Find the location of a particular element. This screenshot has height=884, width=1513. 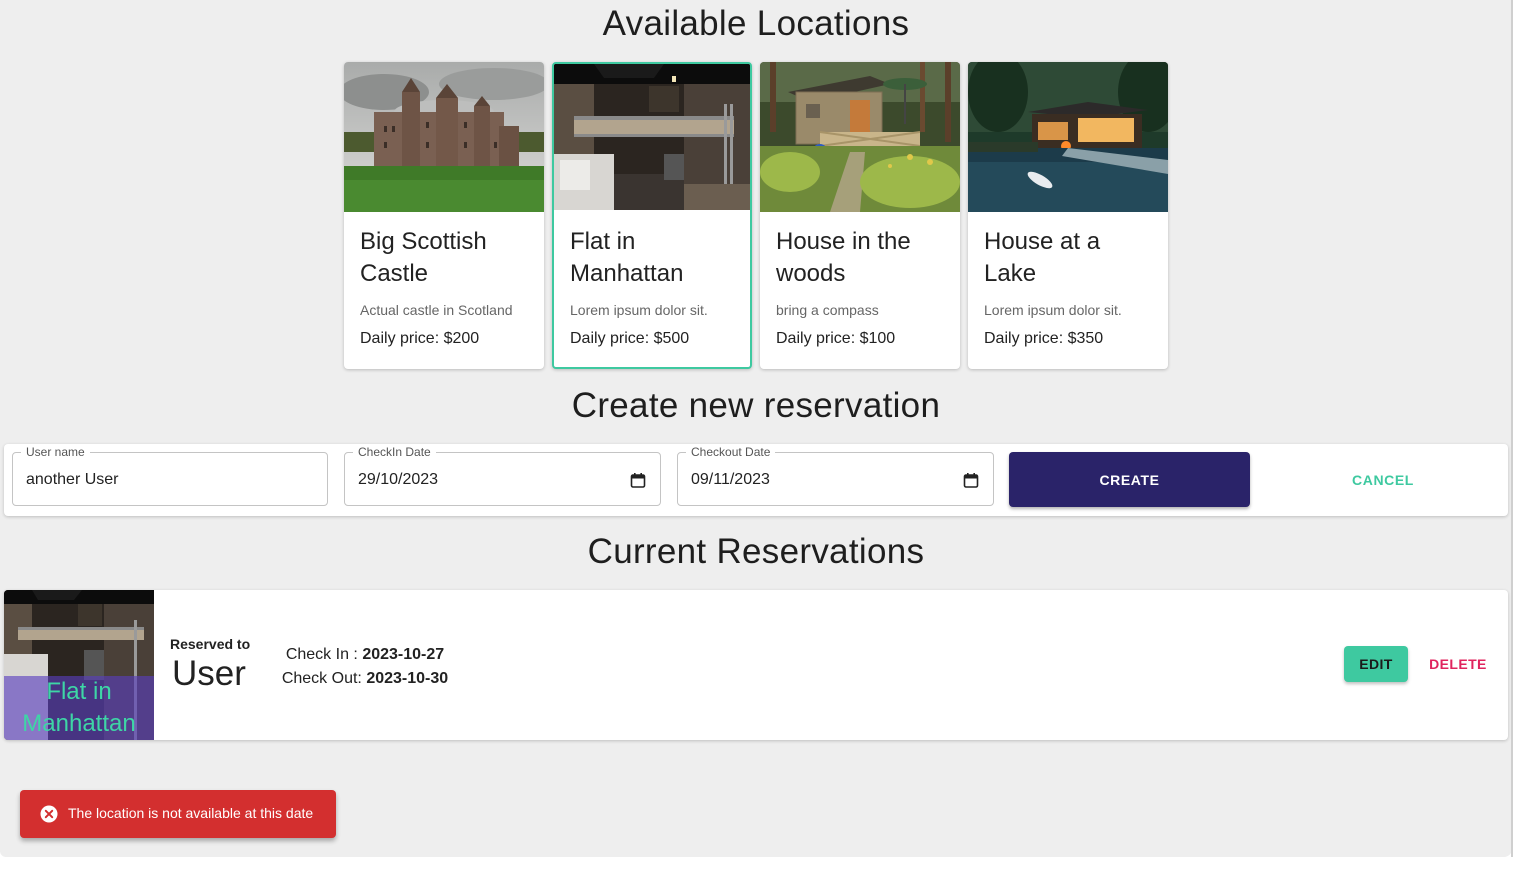

delete-button: DELETE is located at coordinates (1458, 664).